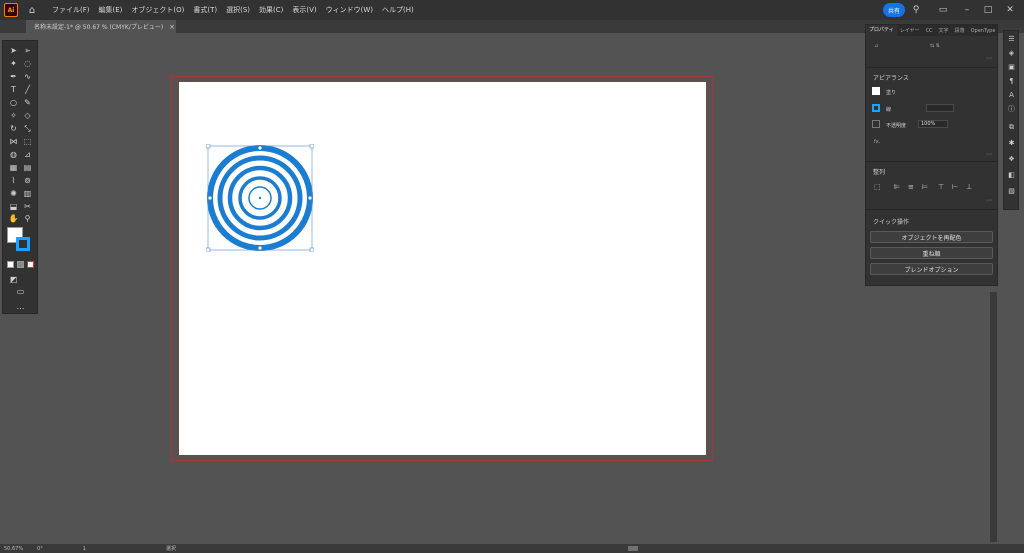 The width and height of the screenshot is (1024, 553). Describe the element at coordinates (1011, 143) in the screenshot. I see `brushes-icon: ✱` at that location.